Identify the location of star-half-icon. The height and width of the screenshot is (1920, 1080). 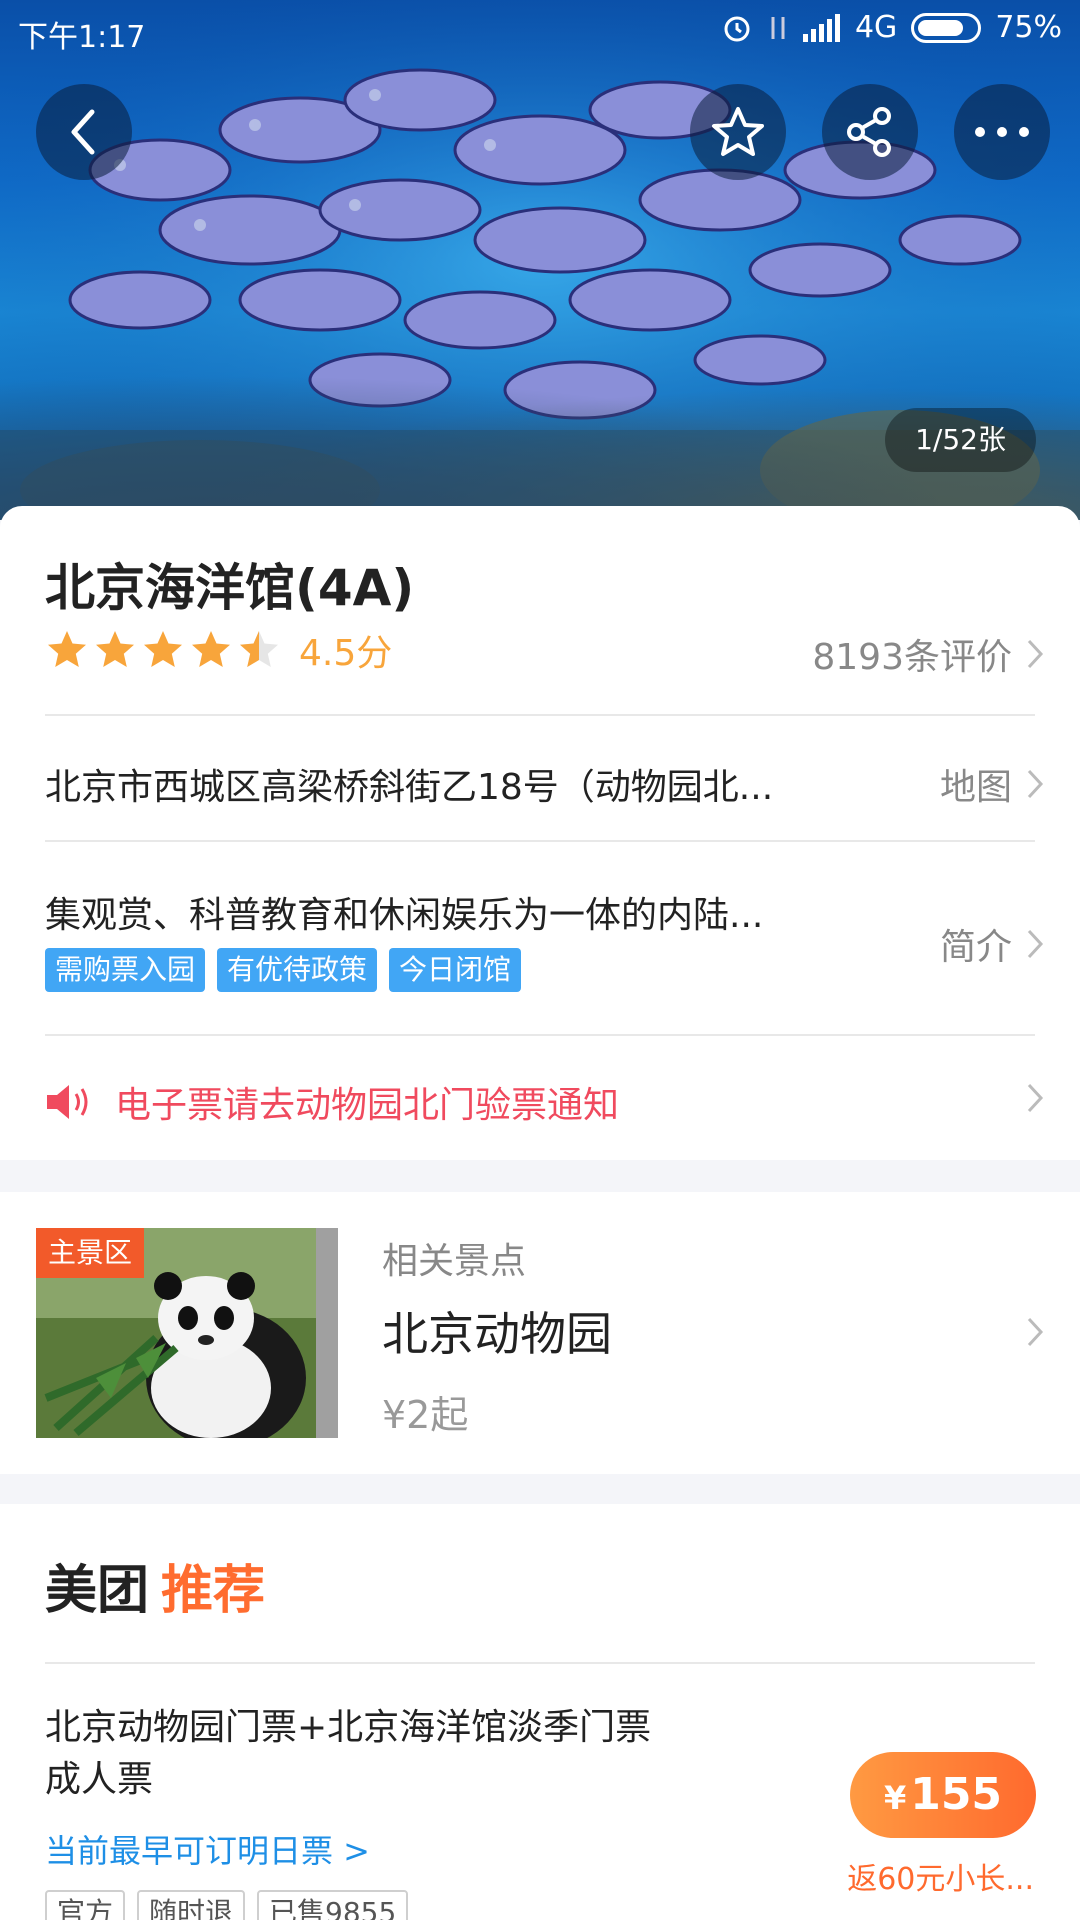
(259, 649).